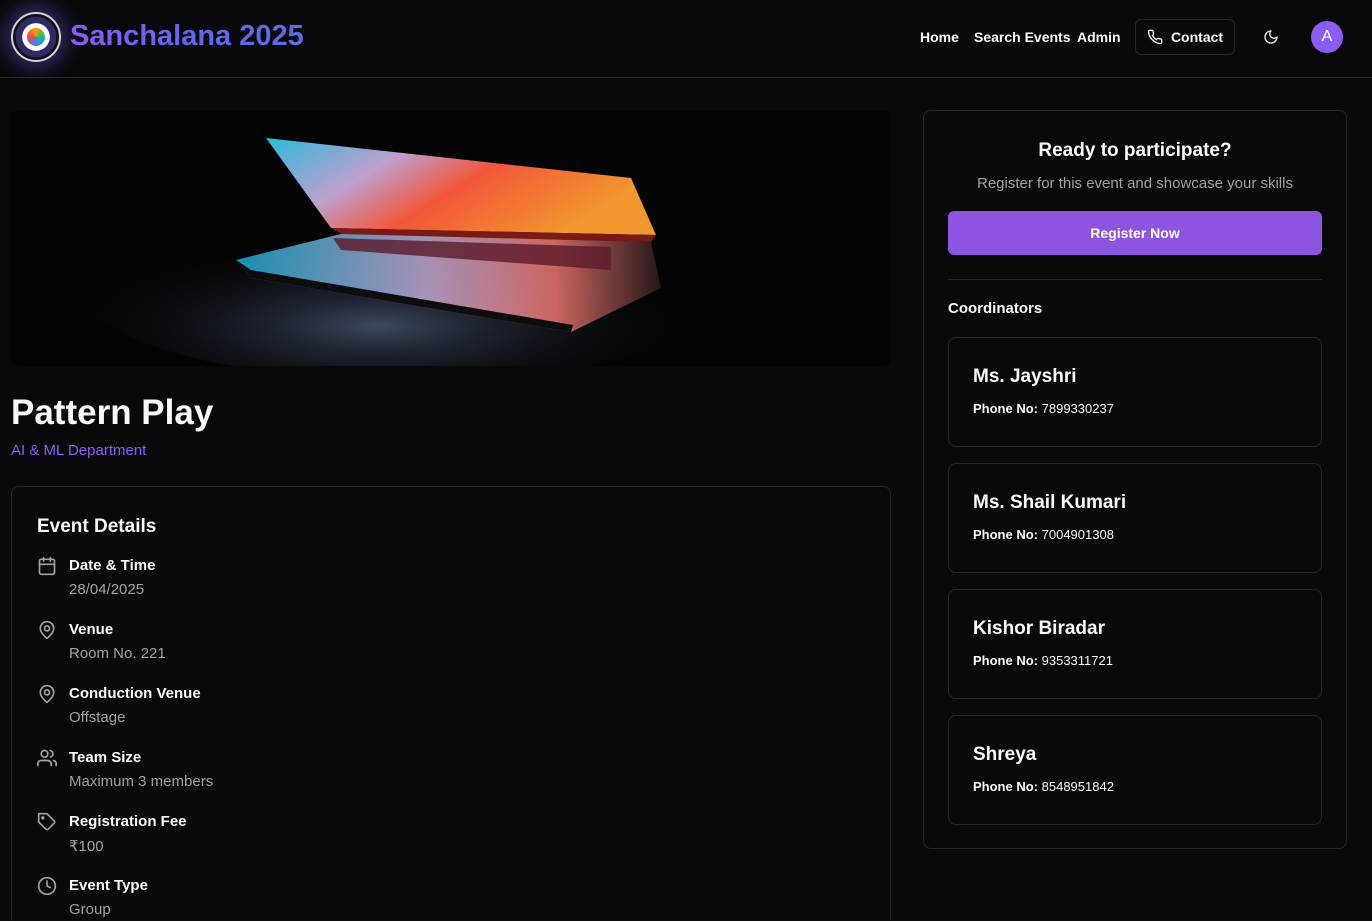  What do you see at coordinates (1077, 786) in the screenshot?
I see `phone-number: 8548951842` at bounding box center [1077, 786].